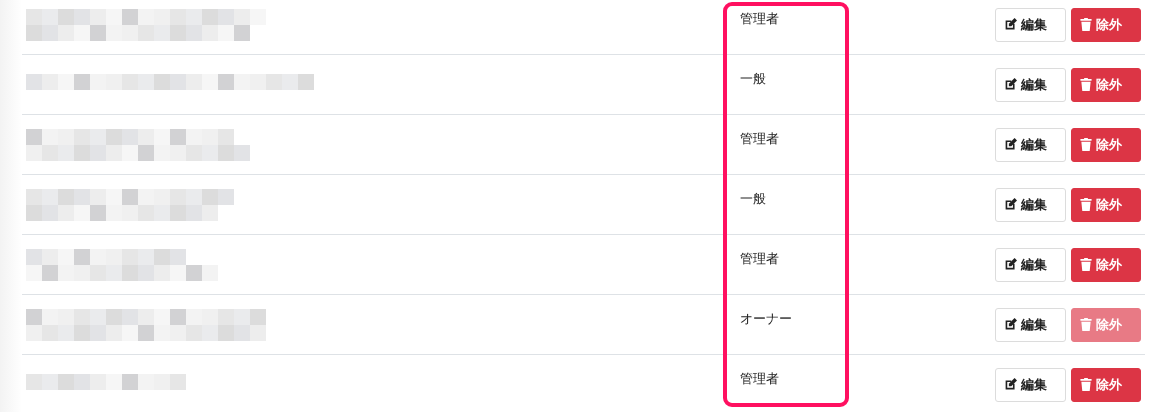  What do you see at coordinates (765, 318) in the screenshot?
I see `role-text: オーナー` at bounding box center [765, 318].